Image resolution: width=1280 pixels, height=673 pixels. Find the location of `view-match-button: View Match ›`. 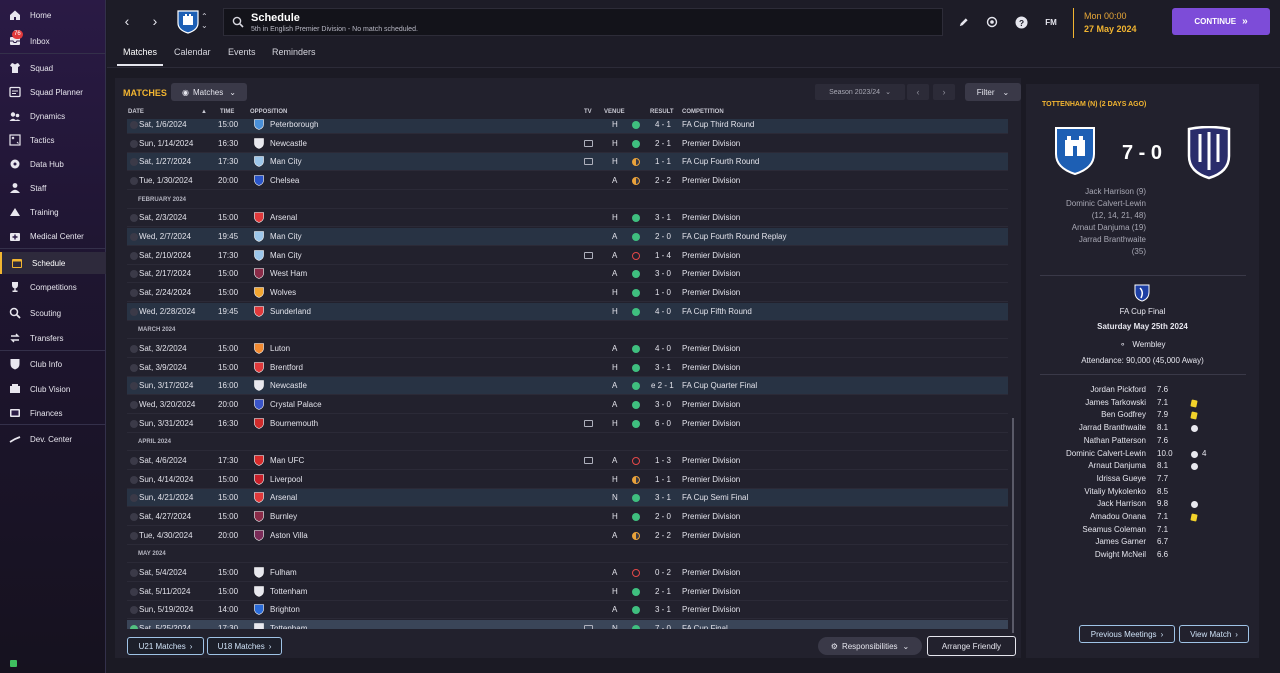

view-match-button: View Match › is located at coordinates (1214, 634).